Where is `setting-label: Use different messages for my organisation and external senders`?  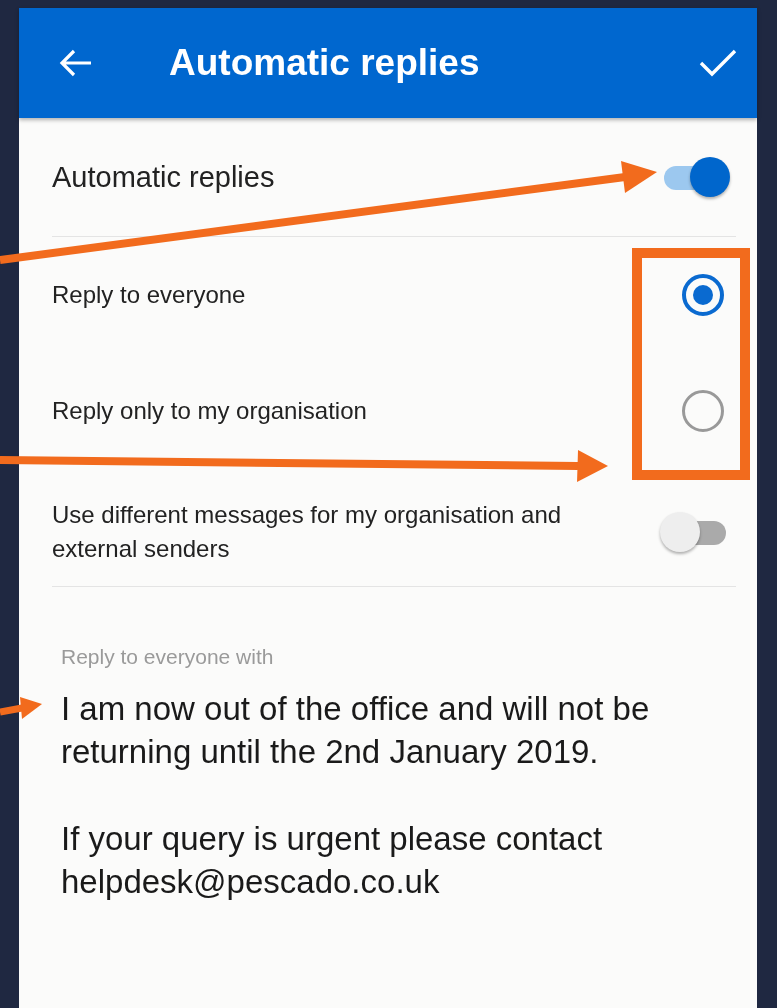
setting-label: Use different messages for my organisation and external senders is located at coordinates (307, 531).